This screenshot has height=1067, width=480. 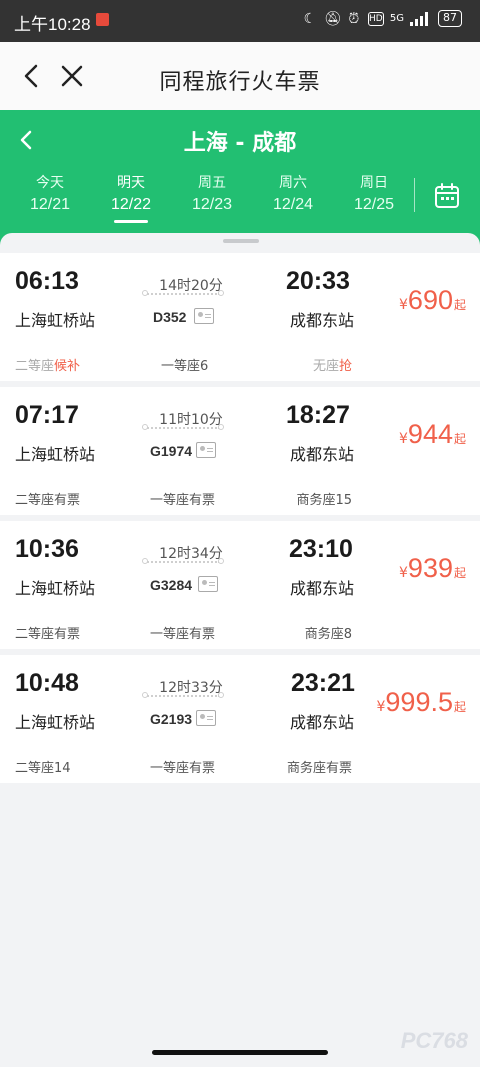 What do you see at coordinates (318, 415) in the screenshot?
I see `arrival-time: 18:27` at bounding box center [318, 415].